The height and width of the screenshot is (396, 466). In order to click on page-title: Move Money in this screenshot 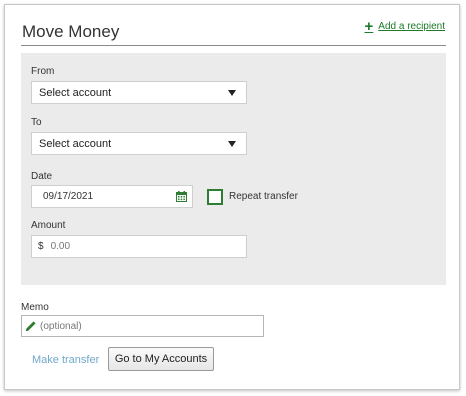, I will do `click(71, 31)`.